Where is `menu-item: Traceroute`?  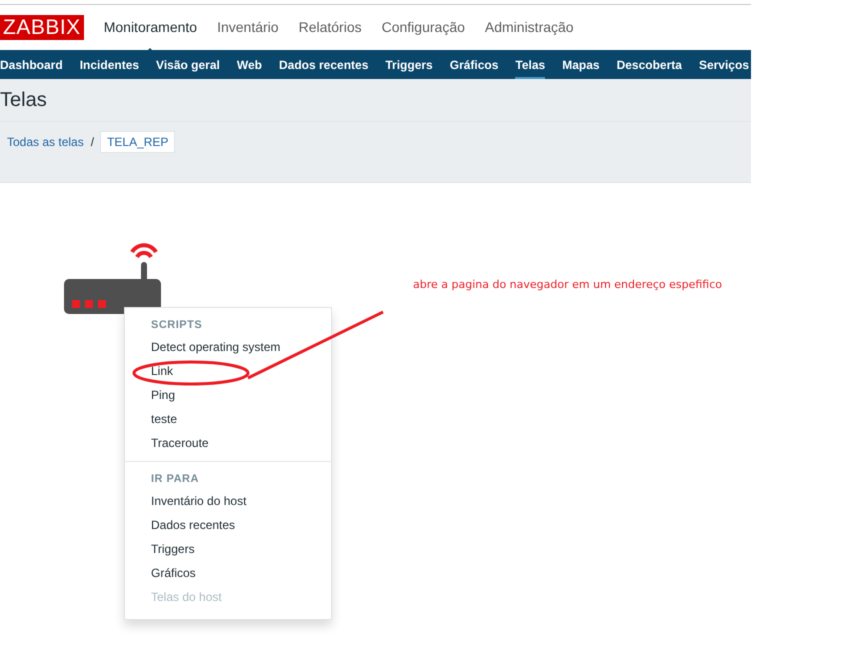
menu-item: Traceroute is located at coordinates (228, 443).